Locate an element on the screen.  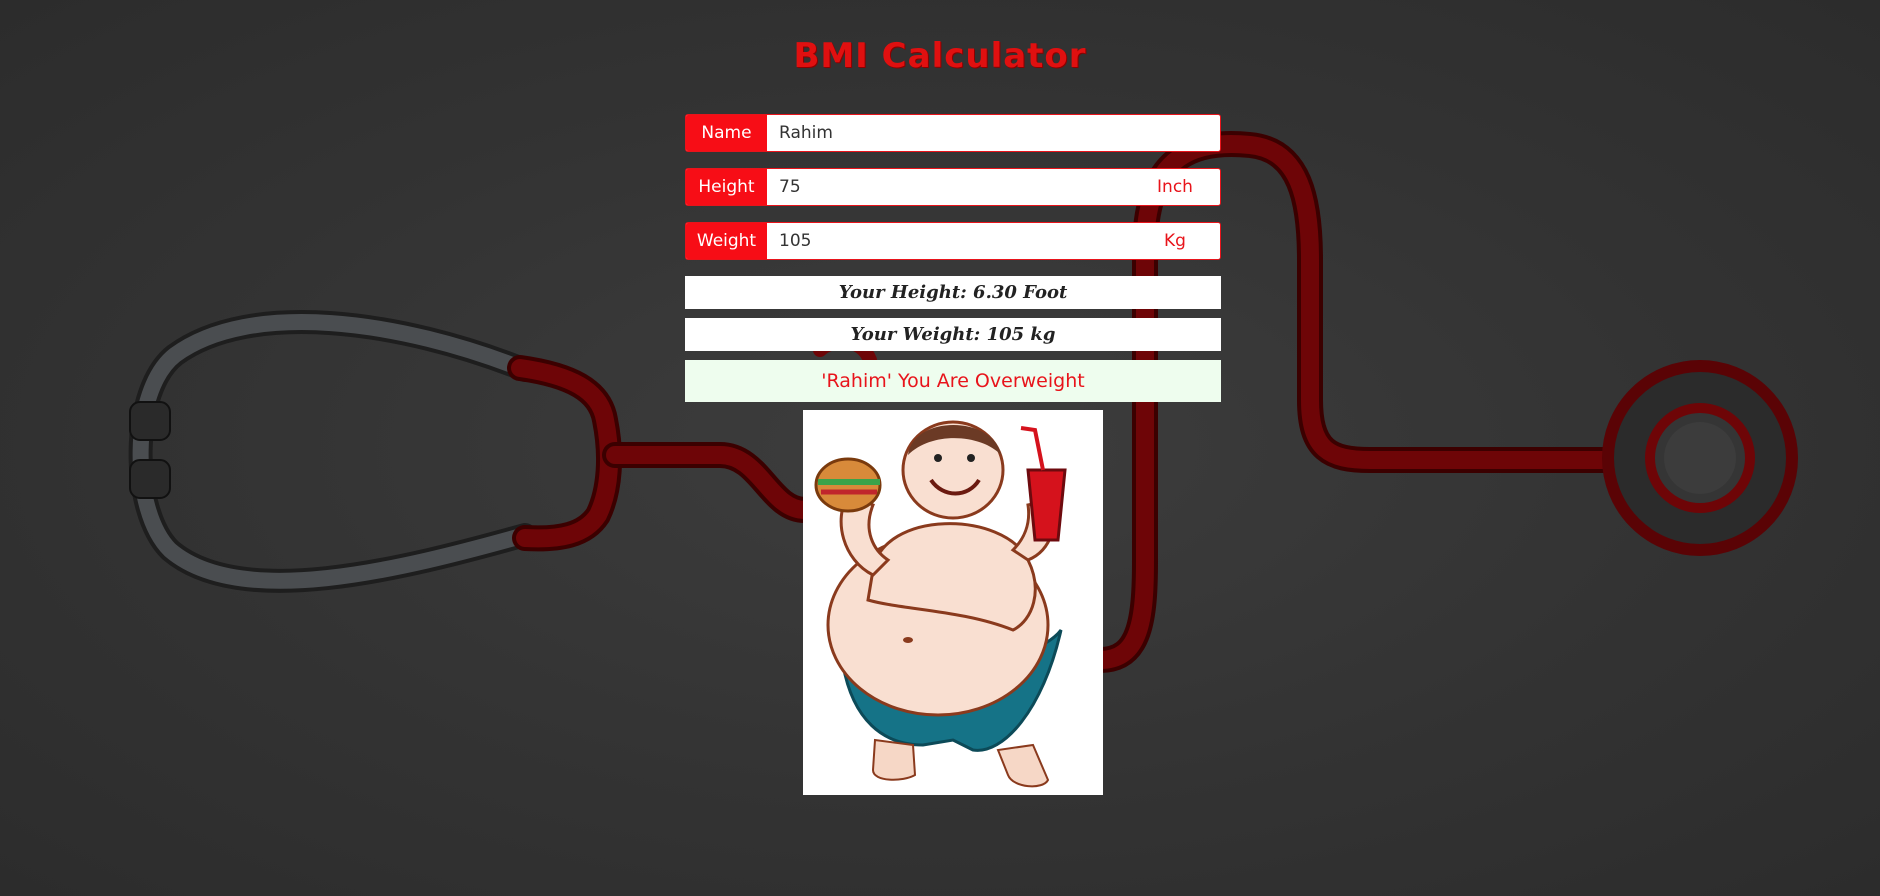
weight-unit-label: Kg is located at coordinates (1175, 241).